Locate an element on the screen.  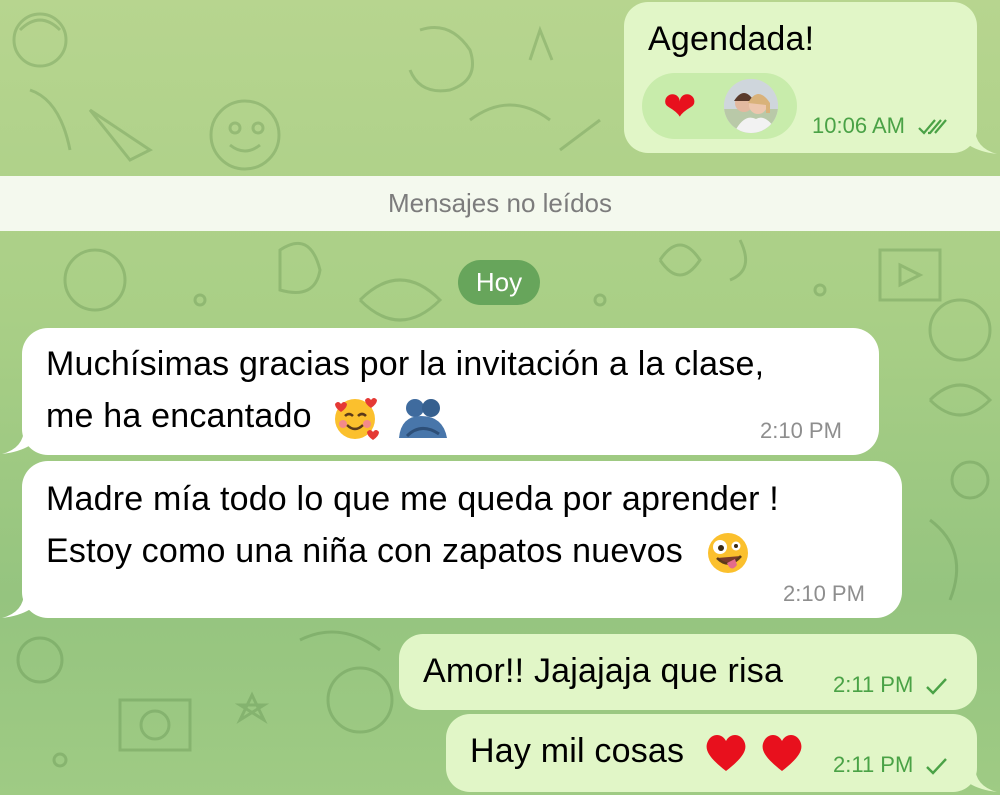
message-text-line: Hay mil cosas is located at coordinates (637, 751).